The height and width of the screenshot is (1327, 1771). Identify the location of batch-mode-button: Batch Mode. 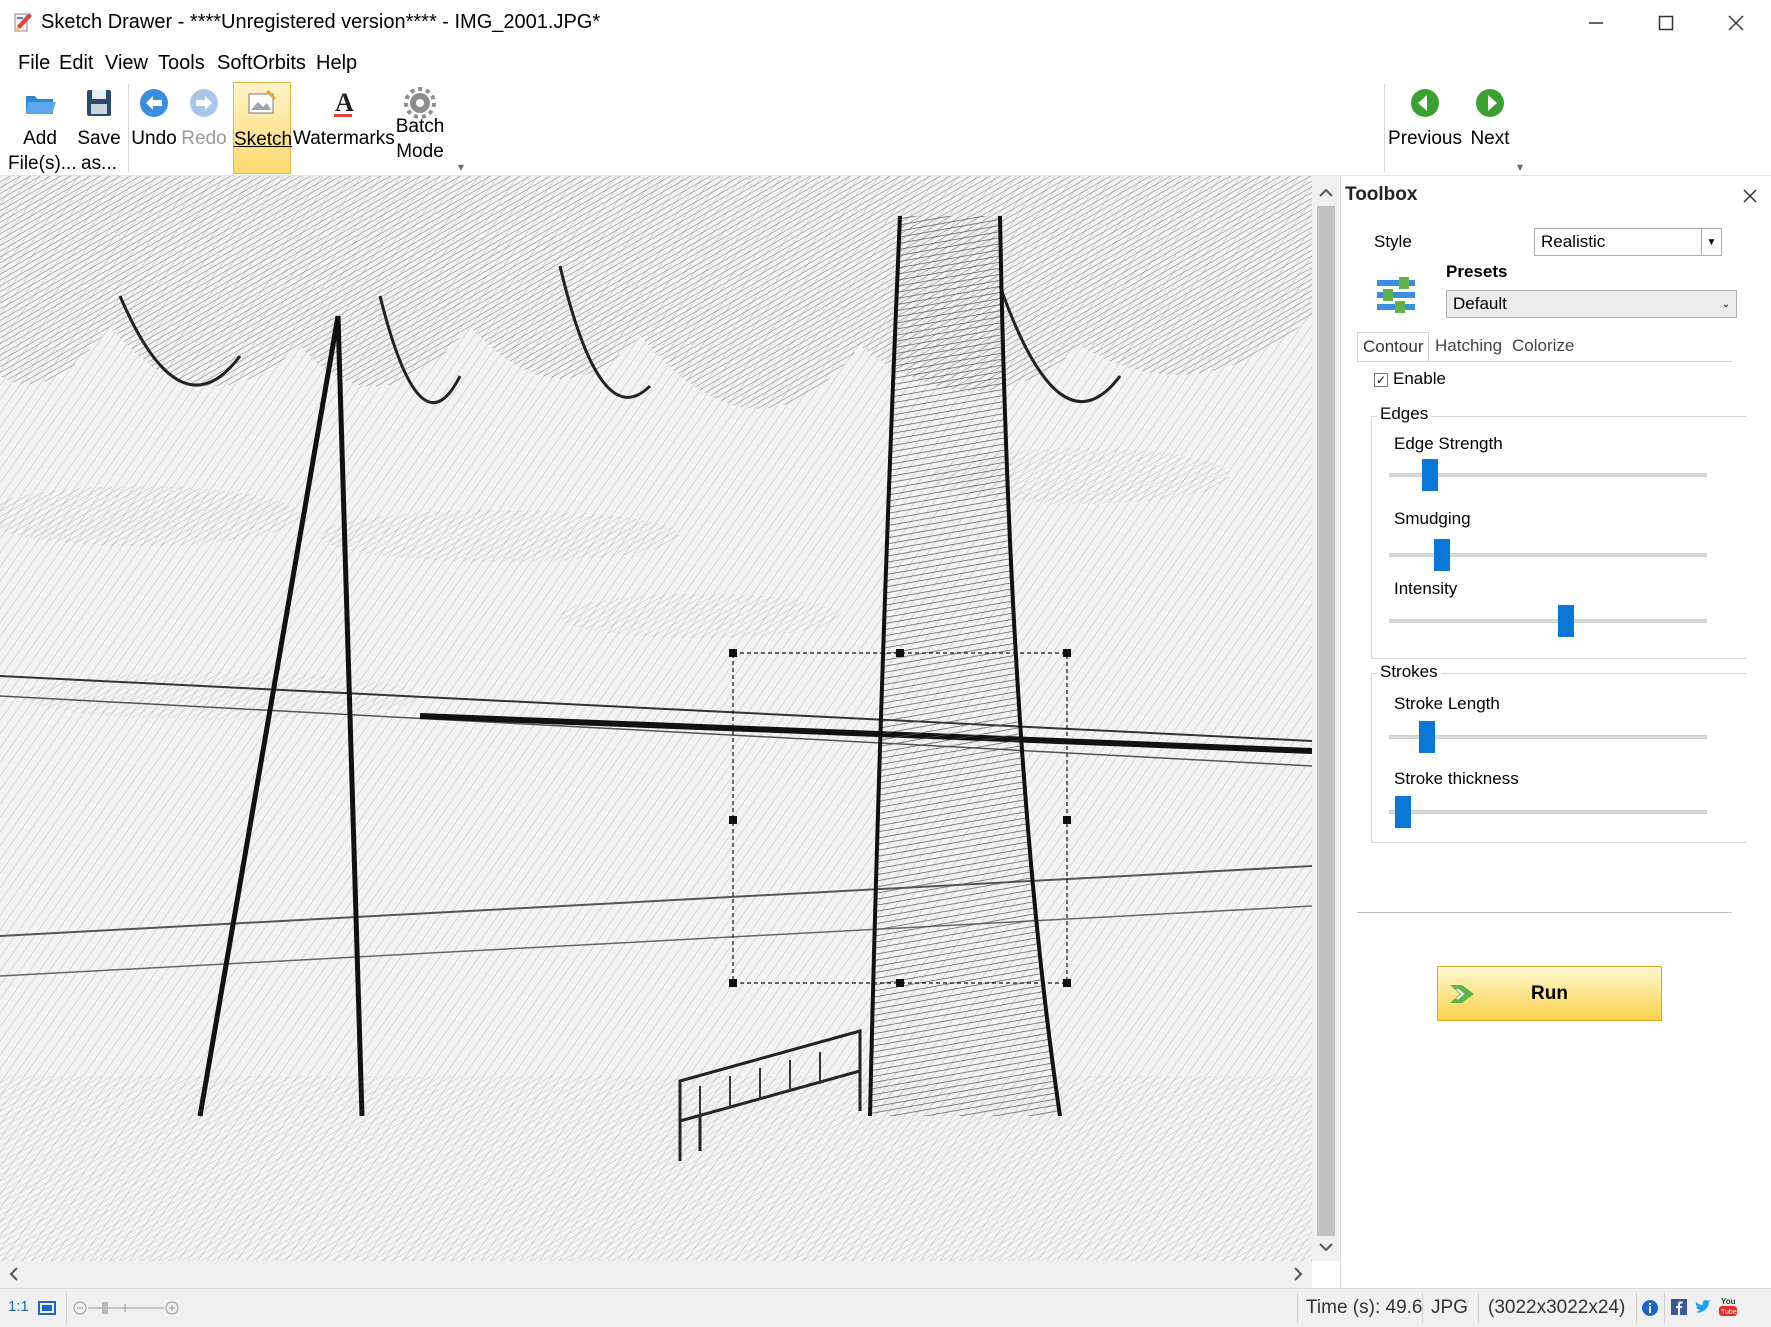
(420, 128).